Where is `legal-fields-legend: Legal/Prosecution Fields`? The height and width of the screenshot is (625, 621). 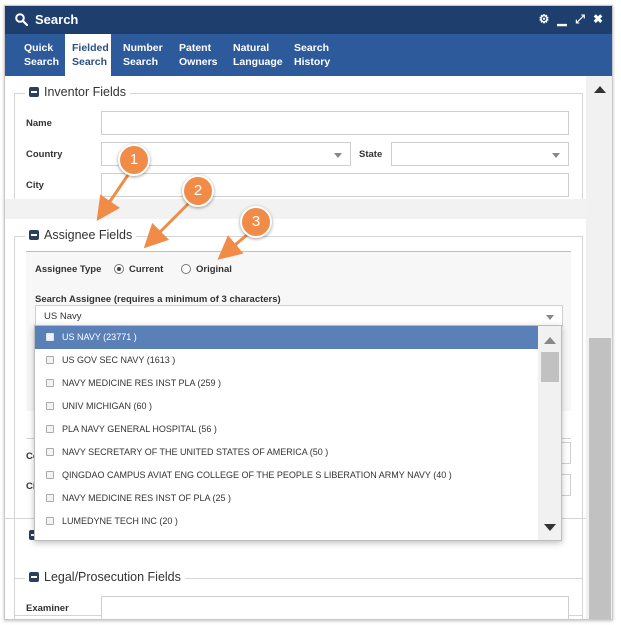 legal-fields-legend: Legal/Prosecution Fields is located at coordinates (105, 577).